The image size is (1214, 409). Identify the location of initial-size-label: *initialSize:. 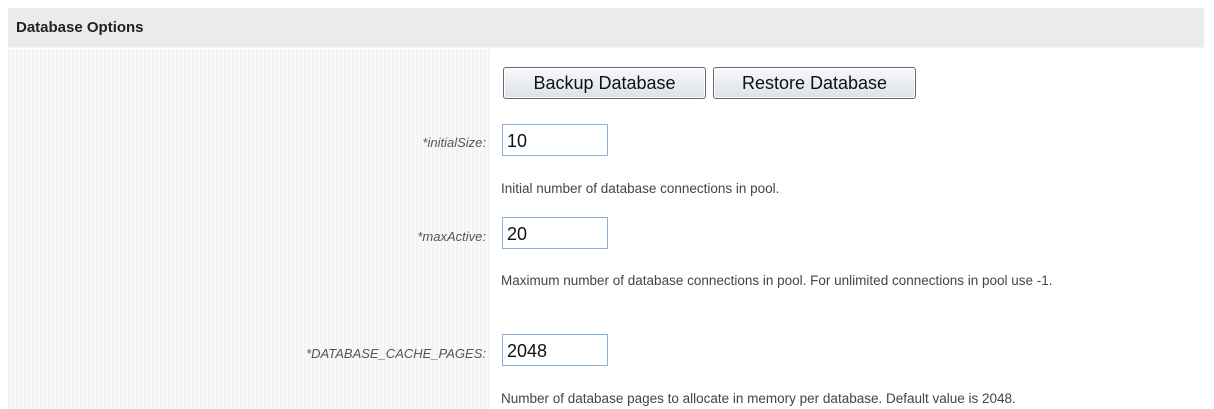
(454, 142).